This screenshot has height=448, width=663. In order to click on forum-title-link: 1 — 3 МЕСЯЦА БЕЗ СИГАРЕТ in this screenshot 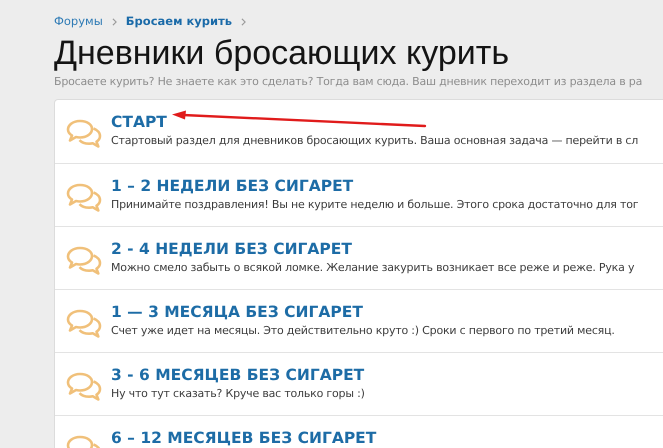, I will do `click(237, 312)`.